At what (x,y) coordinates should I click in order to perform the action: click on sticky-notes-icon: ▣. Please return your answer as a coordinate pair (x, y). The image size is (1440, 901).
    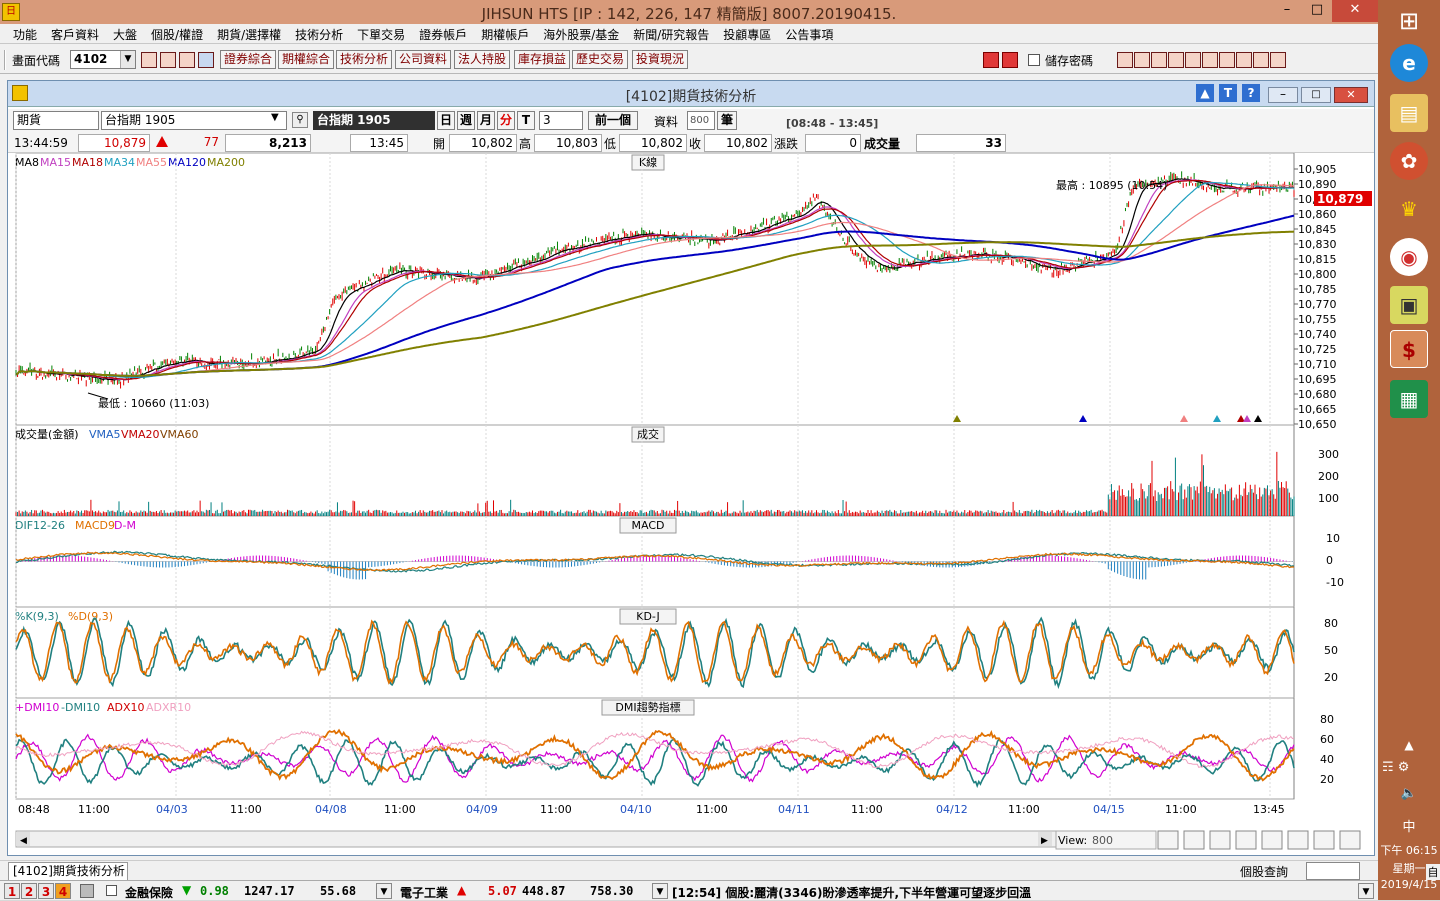
    Looking at the image, I should click on (1409, 305).